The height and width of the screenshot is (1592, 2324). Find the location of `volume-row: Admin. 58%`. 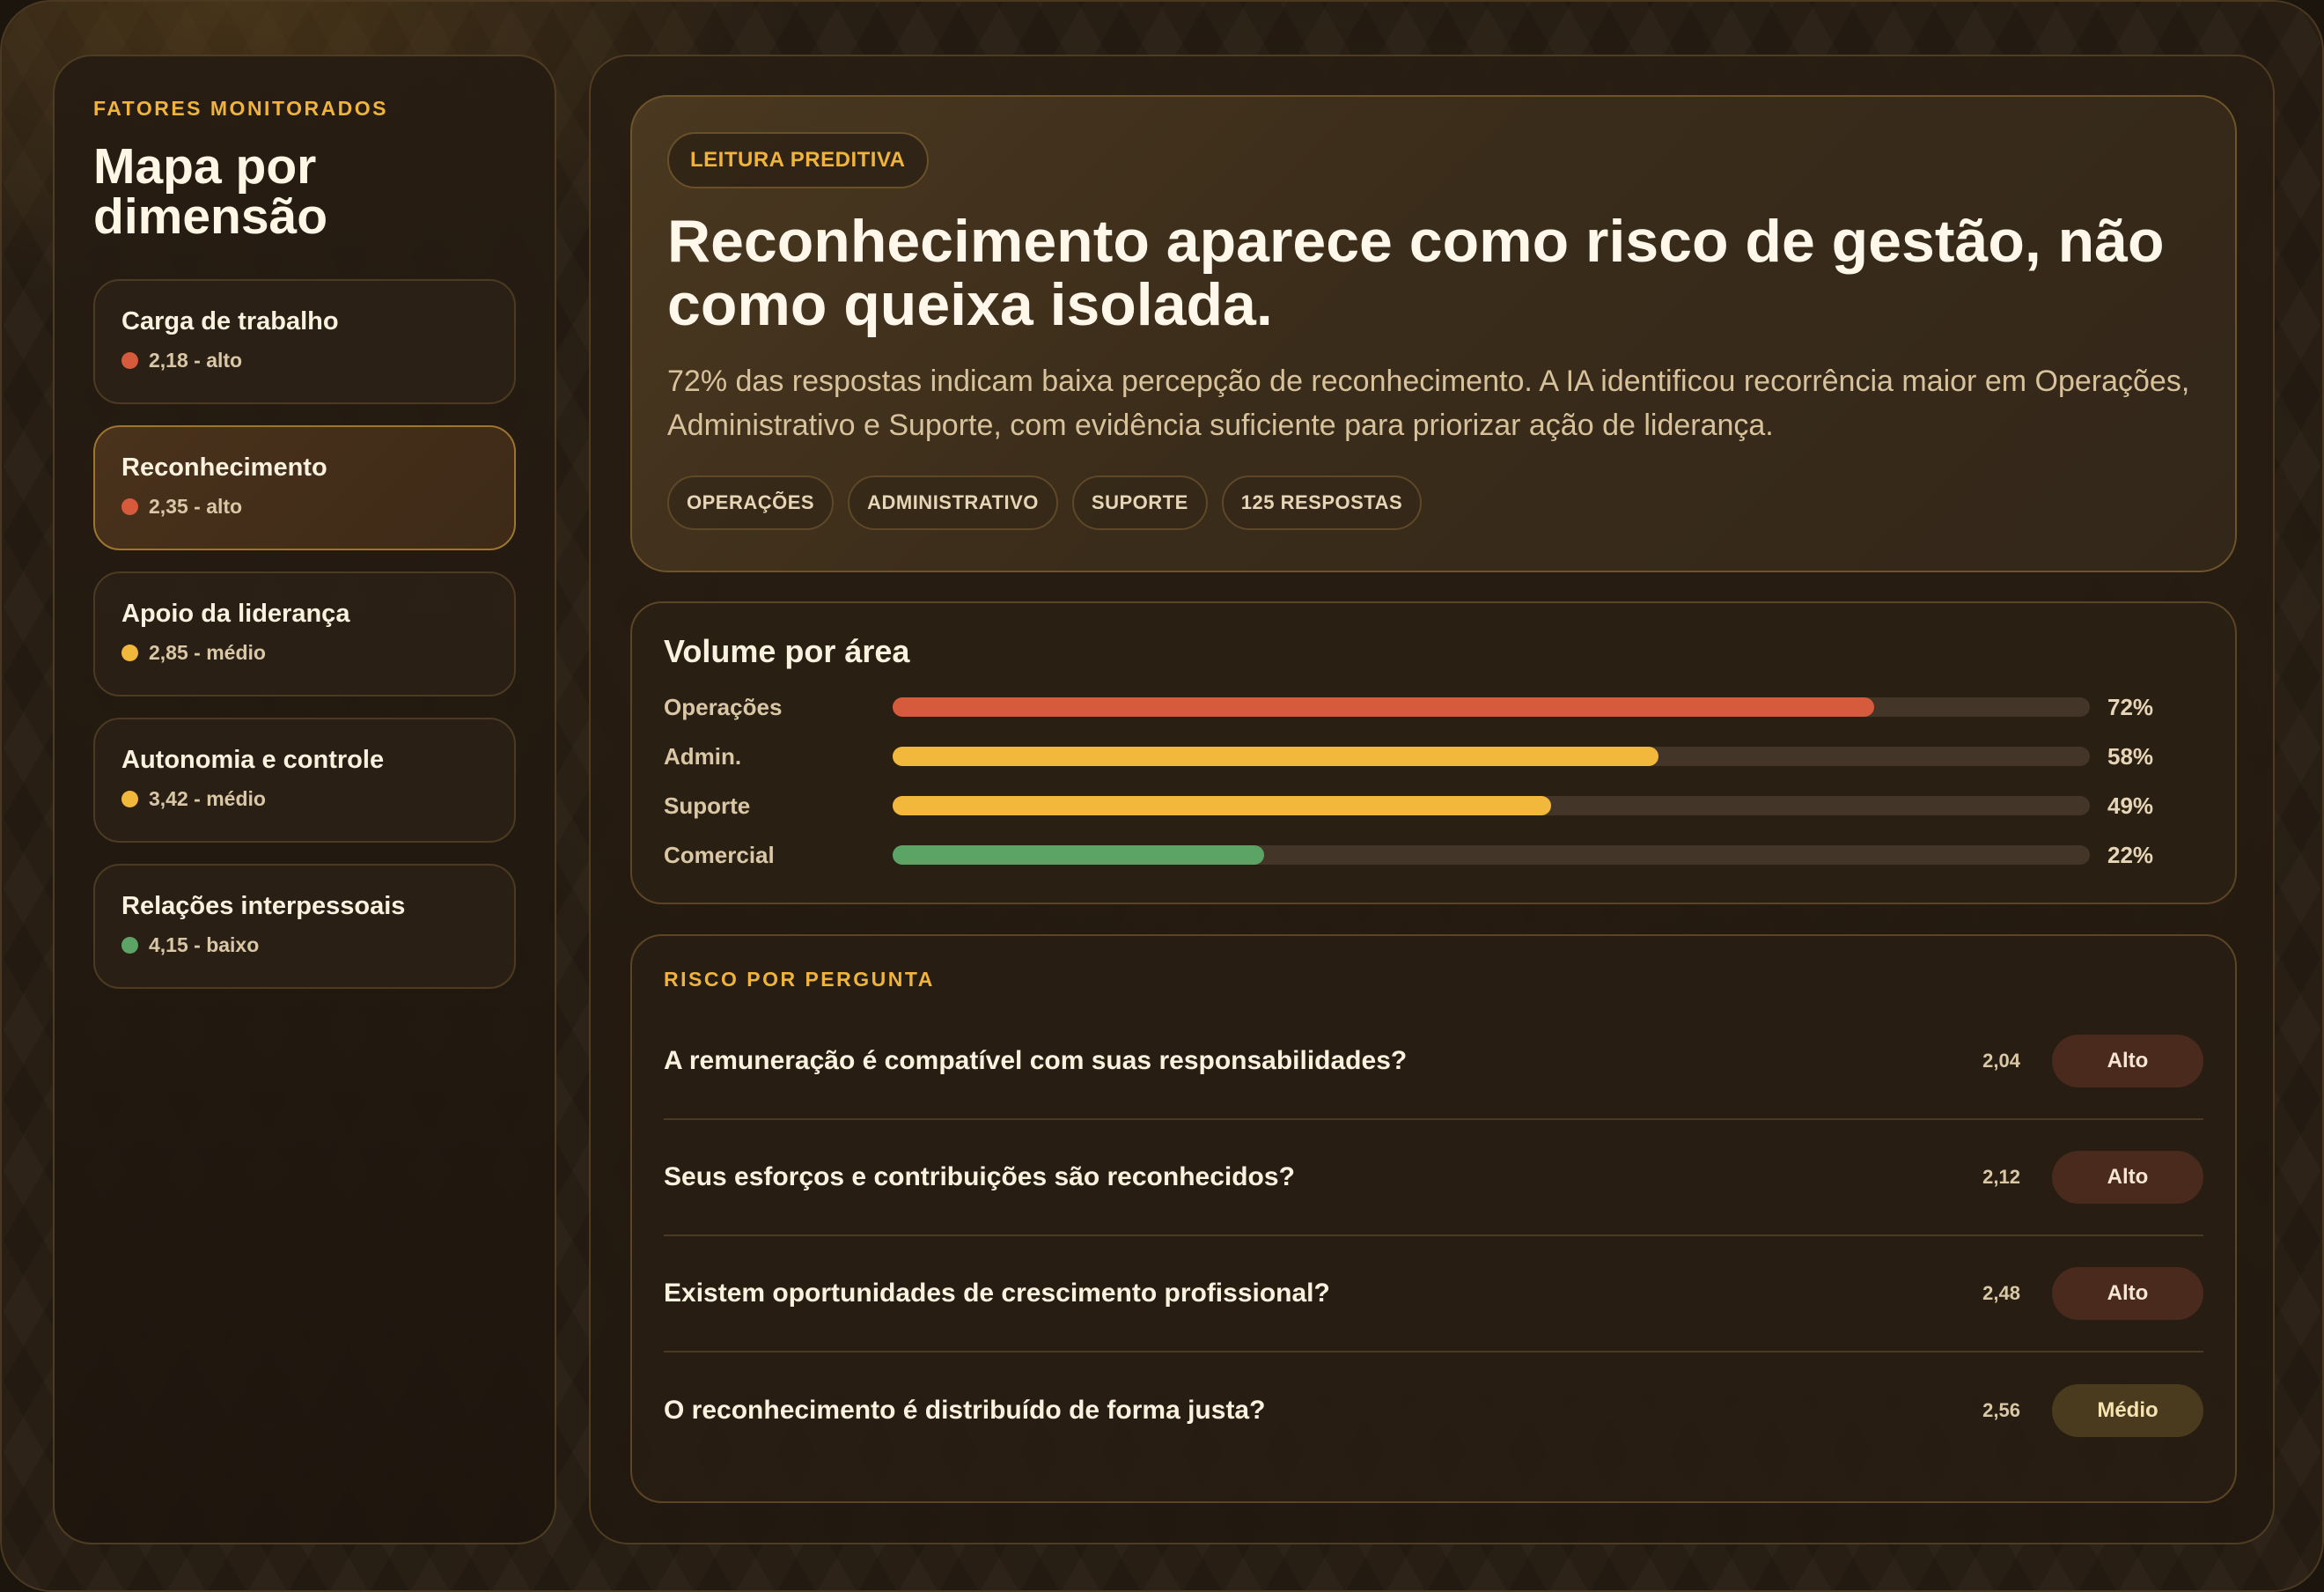

volume-row: Admin. 58% is located at coordinates (1433, 757).